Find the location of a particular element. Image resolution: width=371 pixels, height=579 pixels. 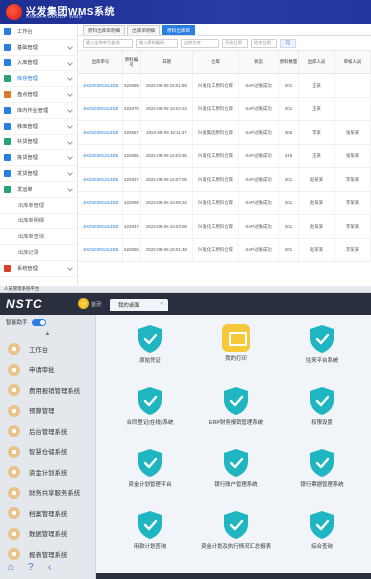

card-label: 合同登记(在线)系统 is located at coordinates (150, 423).